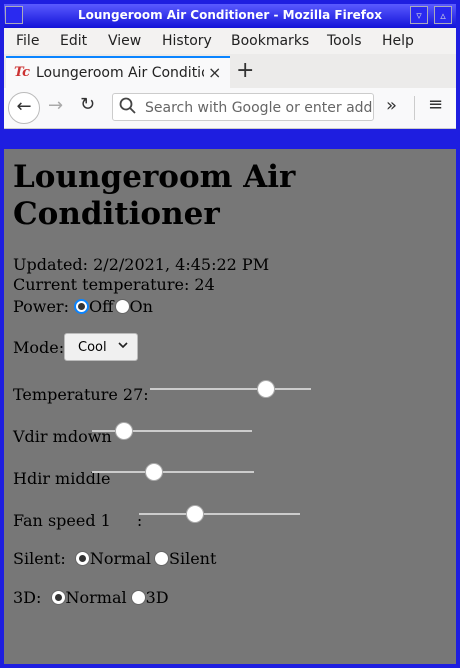 This screenshot has width=460, height=668. I want to click on power-on-label: On, so click(141, 306).